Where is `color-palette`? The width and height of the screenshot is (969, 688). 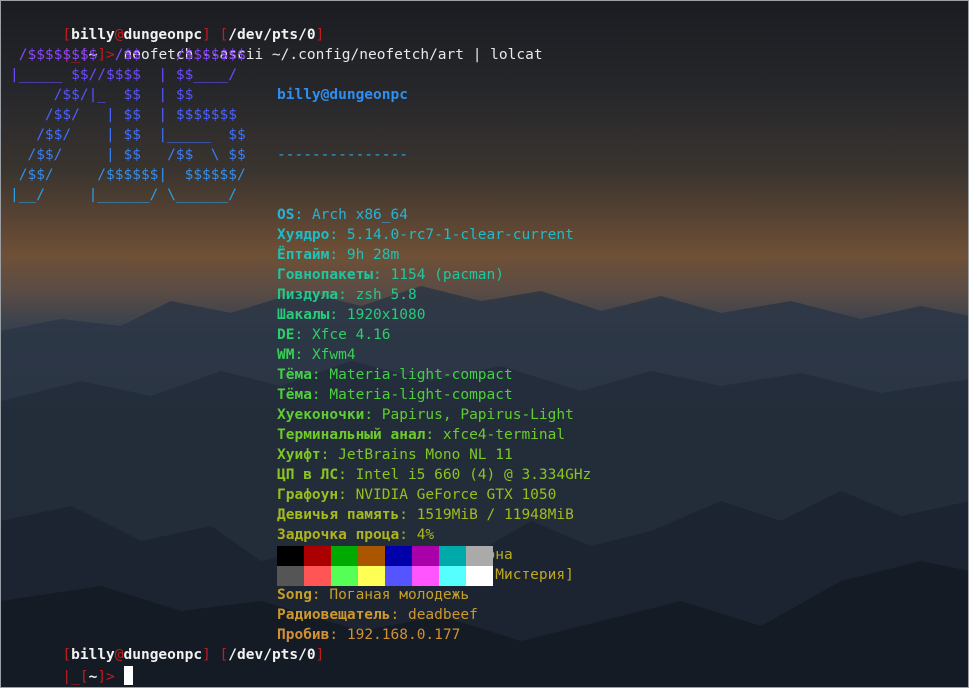
color-palette is located at coordinates (385, 566).